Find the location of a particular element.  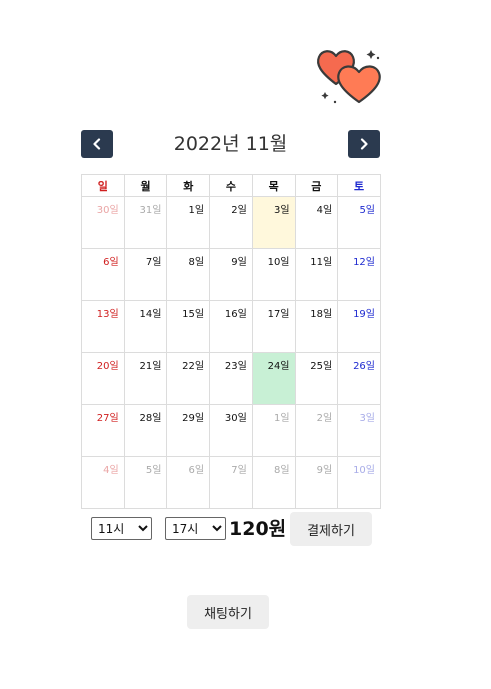

next-month-button is located at coordinates (364, 144).